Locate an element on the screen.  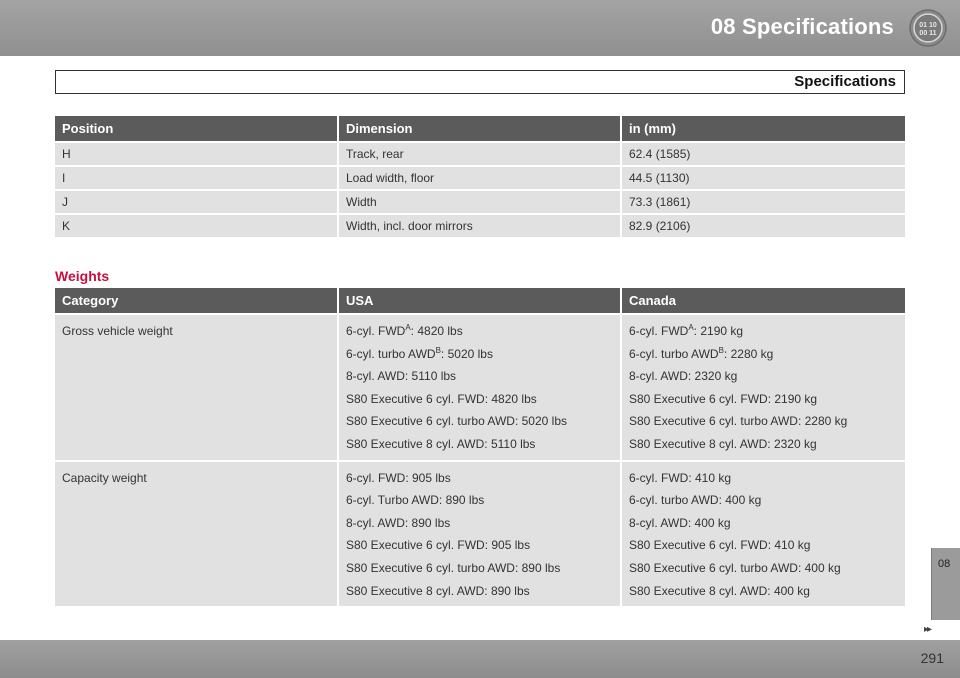
weight-value-text: S80 Executive 6 cyl. FWD: 905 lbs is located at coordinates (438, 545).